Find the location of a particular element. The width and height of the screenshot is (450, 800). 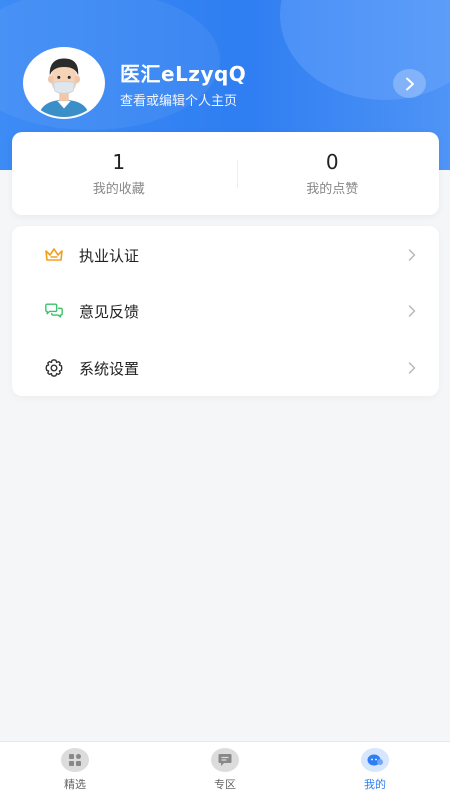

profile-arrow-button is located at coordinates (409, 83).